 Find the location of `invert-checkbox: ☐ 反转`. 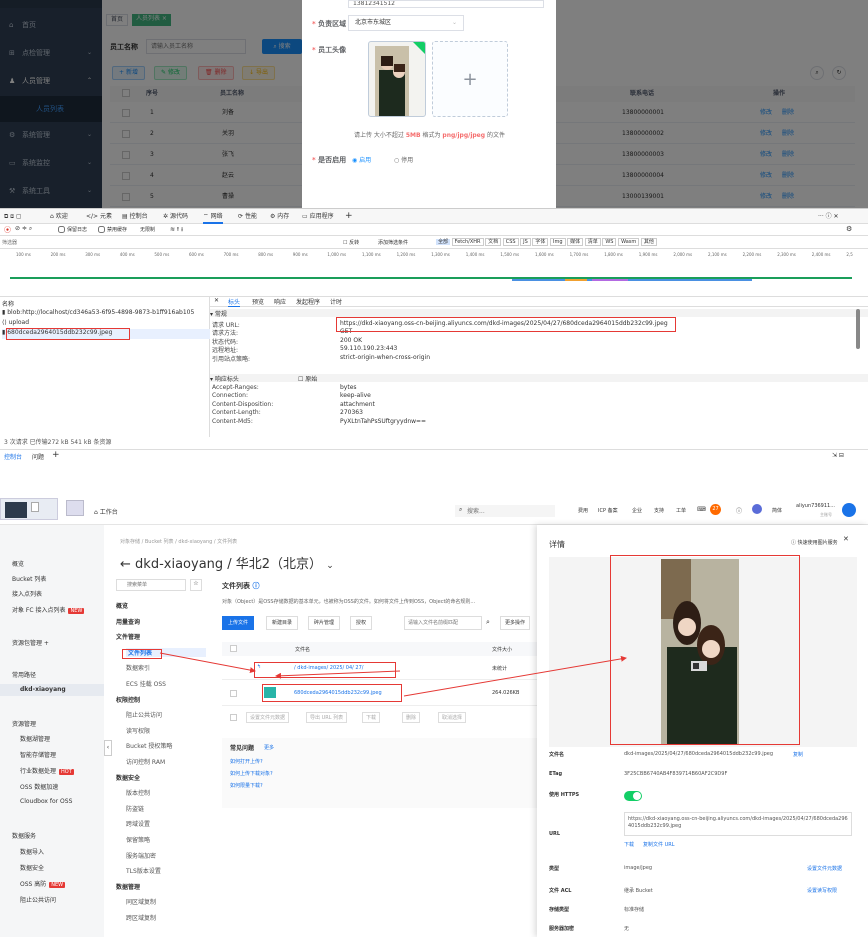

invert-checkbox: ☐ 反转 is located at coordinates (351, 242).